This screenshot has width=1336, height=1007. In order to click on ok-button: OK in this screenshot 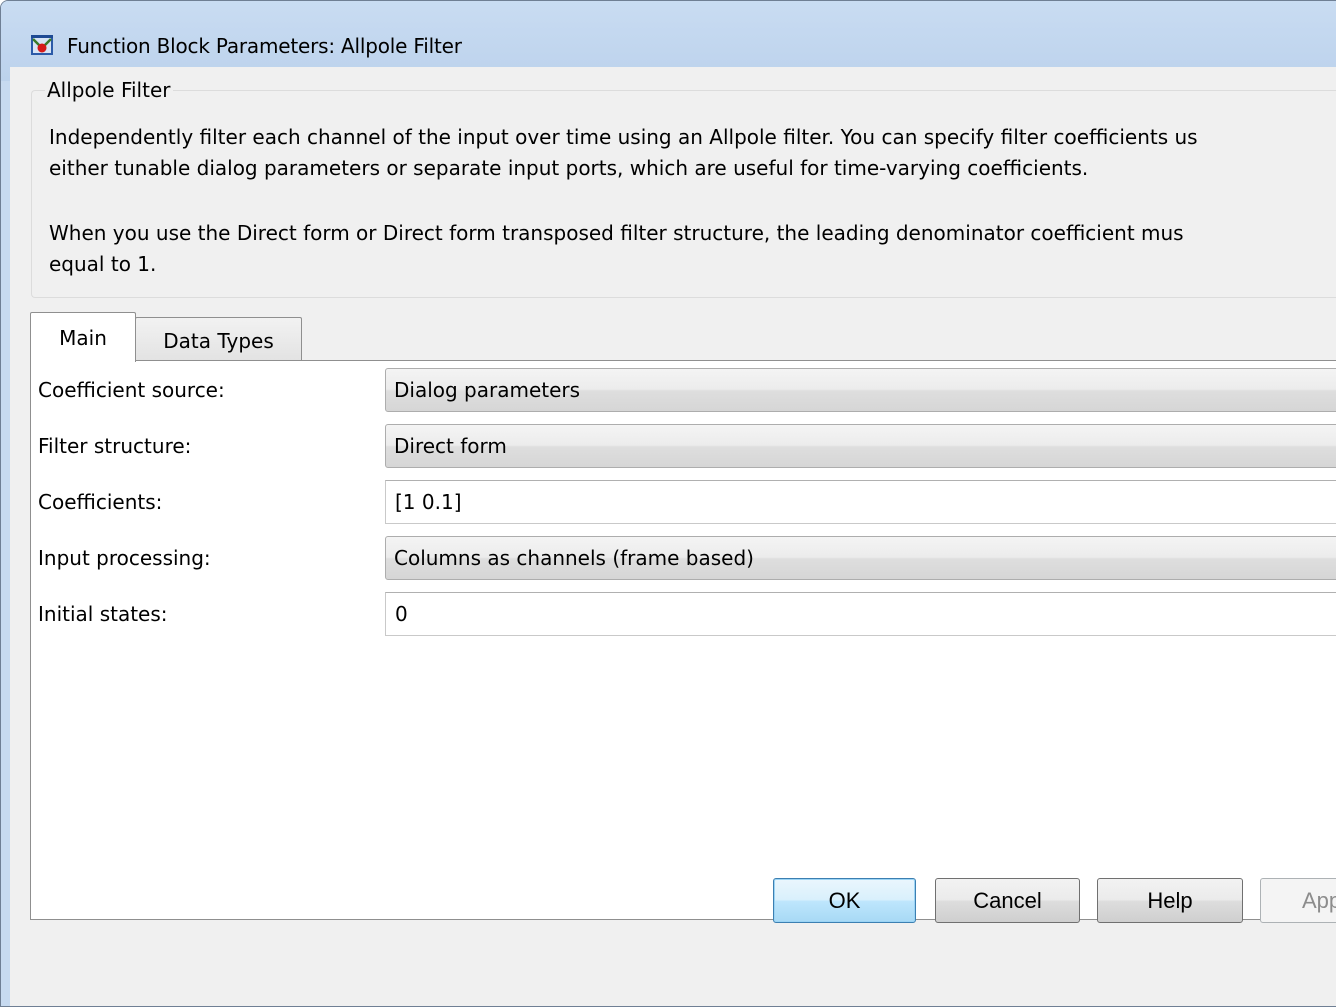, I will do `click(844, 900)`.